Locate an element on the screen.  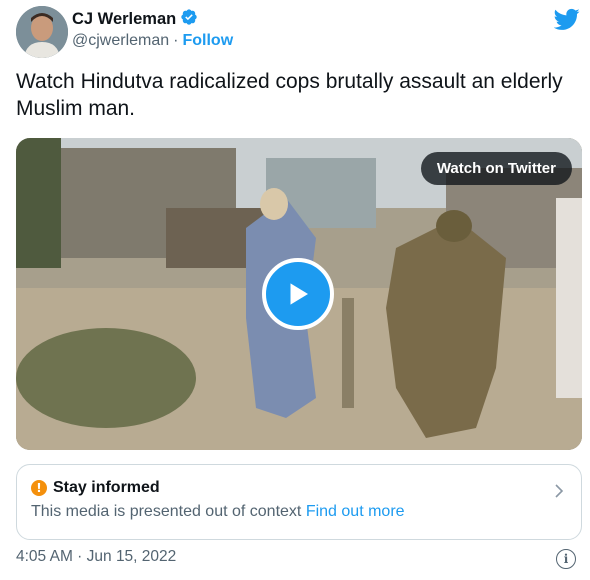
notice-text: This media is presented out of context is located at coordinates (166, 511).